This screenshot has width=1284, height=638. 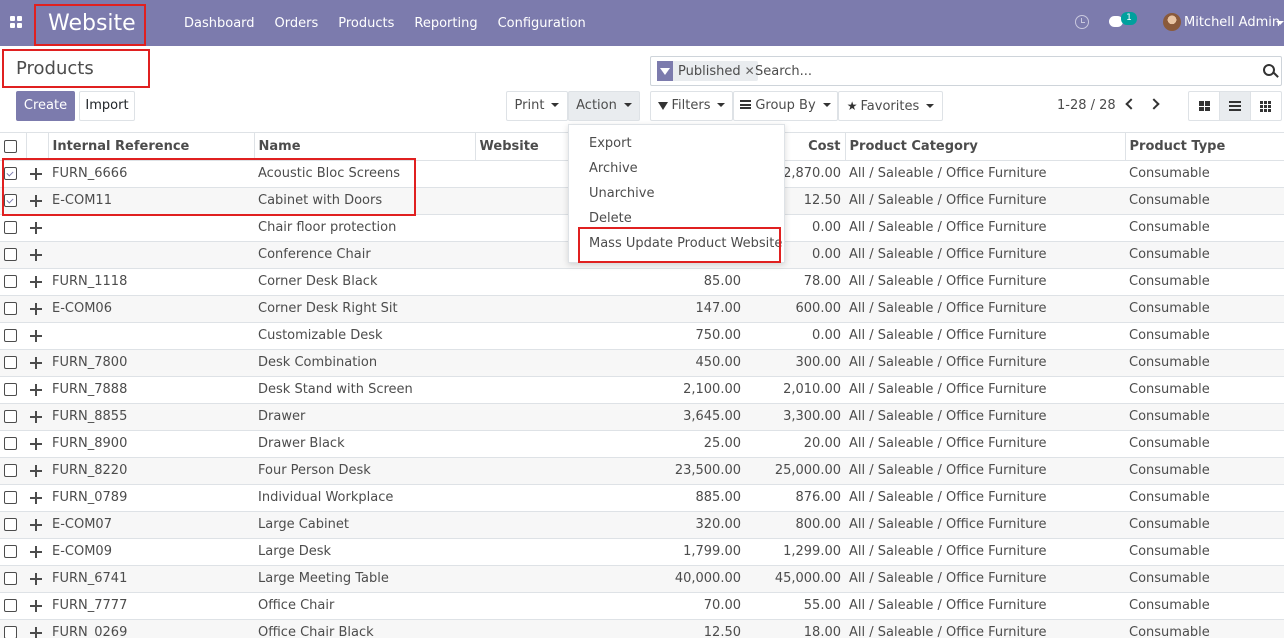 I want to click on menu-item-products: Products, so click(x=366, y=23).